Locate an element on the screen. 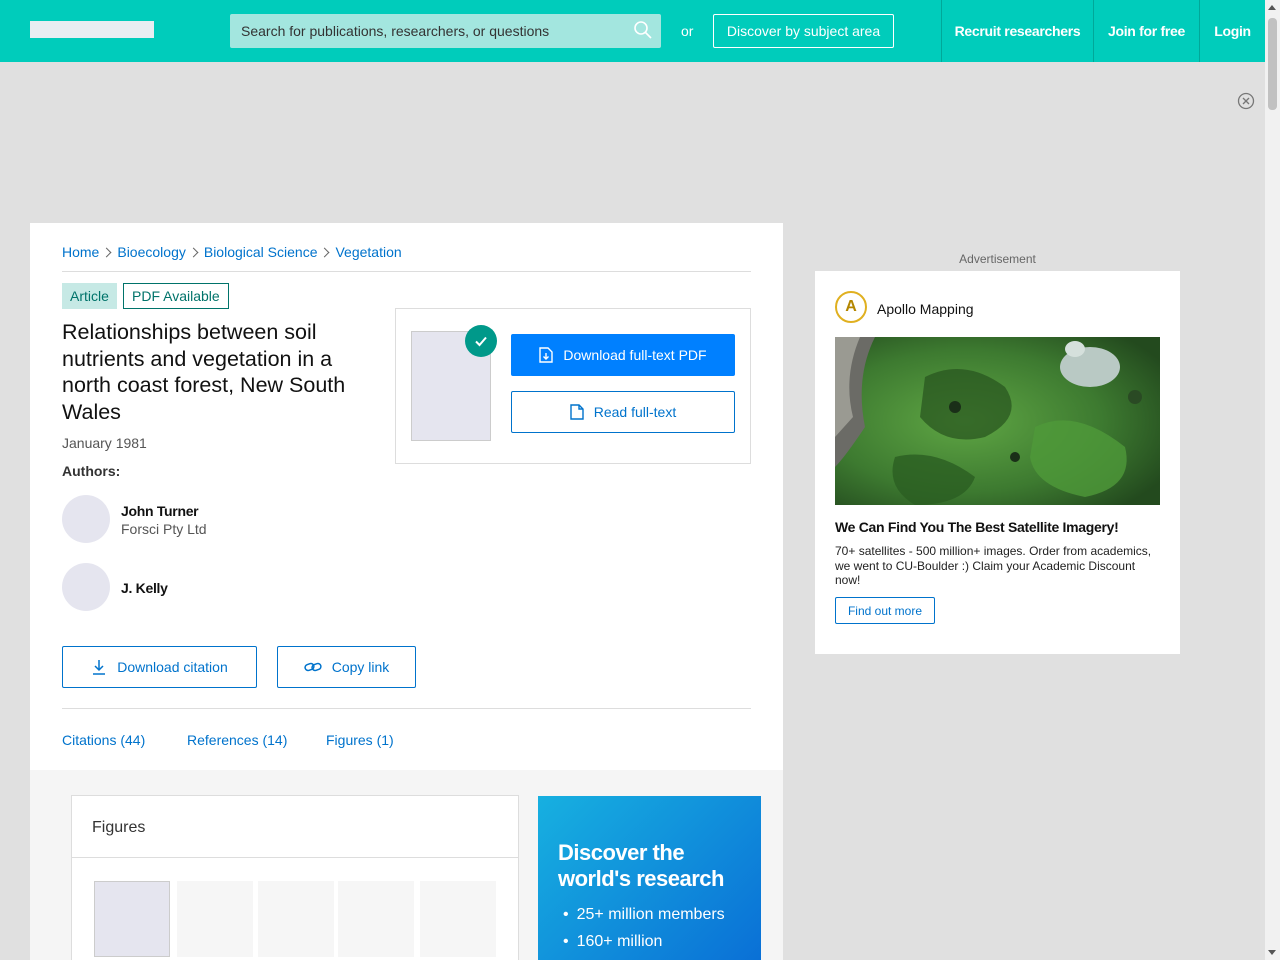  or-label: or is located at coordinates (687, 31).